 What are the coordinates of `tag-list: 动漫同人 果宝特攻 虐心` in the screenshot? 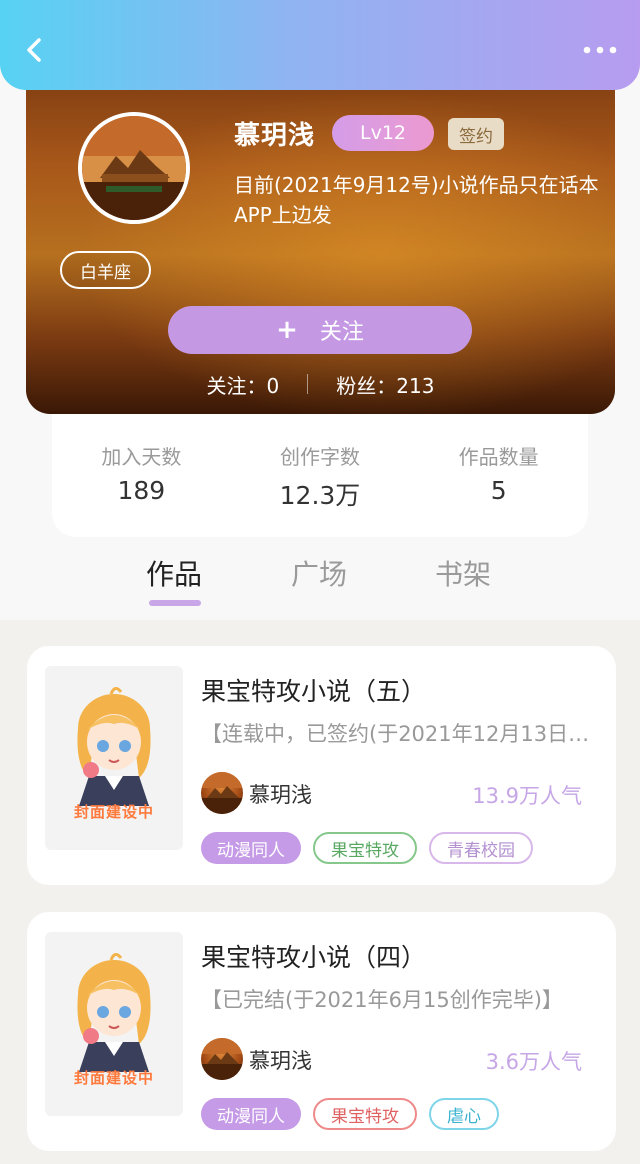 It's located at (350, 1114).